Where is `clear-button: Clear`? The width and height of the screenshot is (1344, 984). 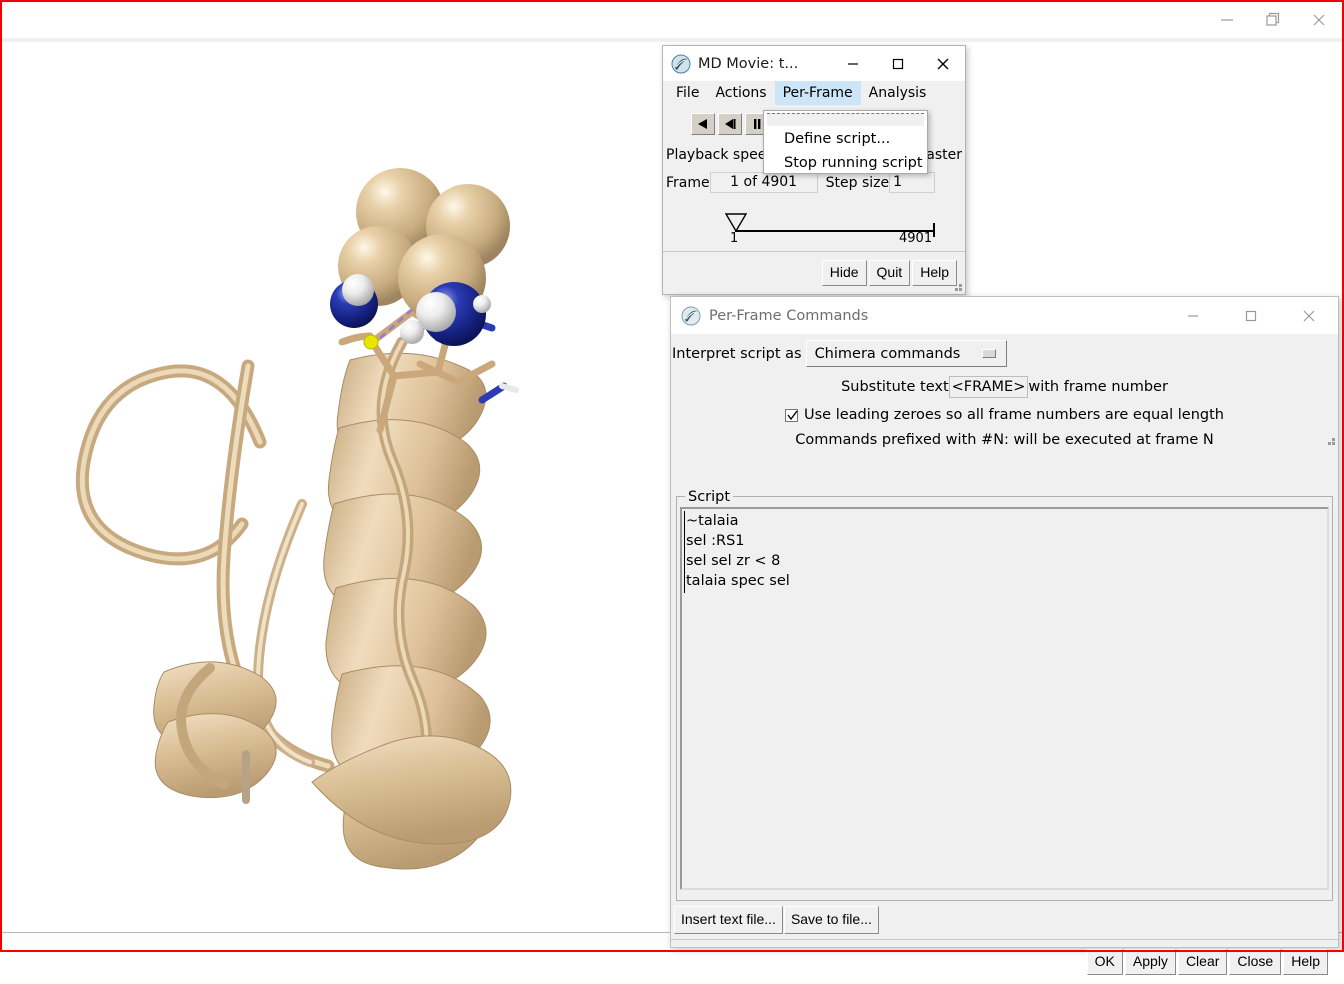
clear-button: Clear is located at coordinates (1202, 962).